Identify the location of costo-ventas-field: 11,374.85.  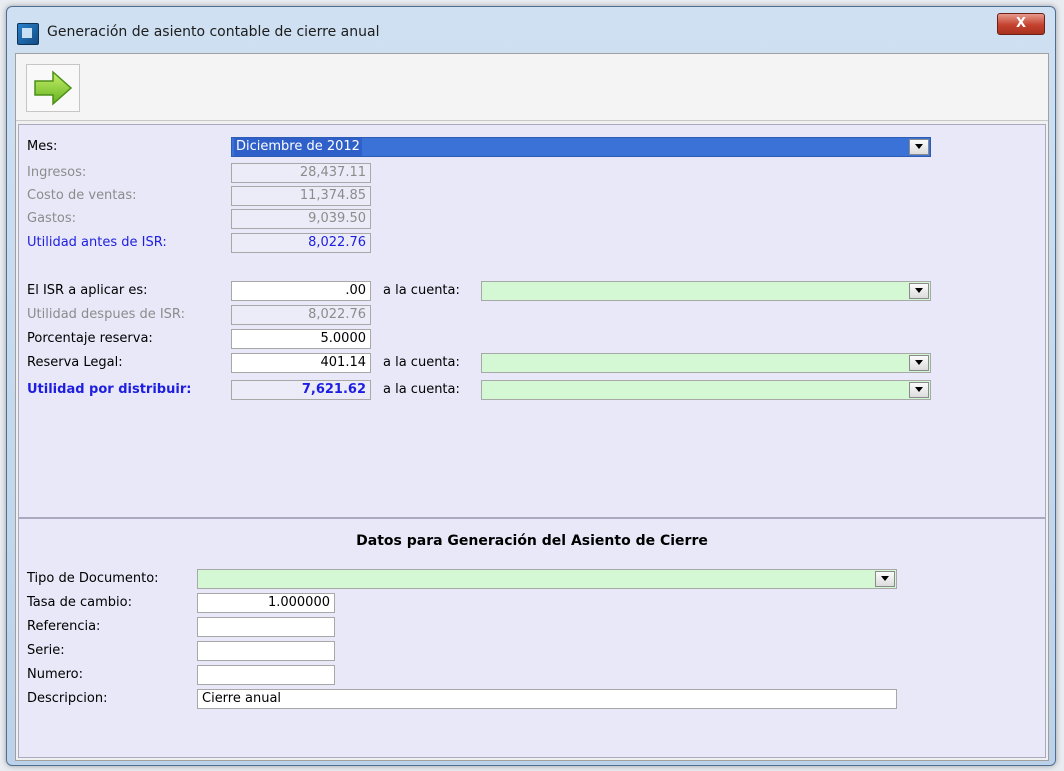
(301, 196).